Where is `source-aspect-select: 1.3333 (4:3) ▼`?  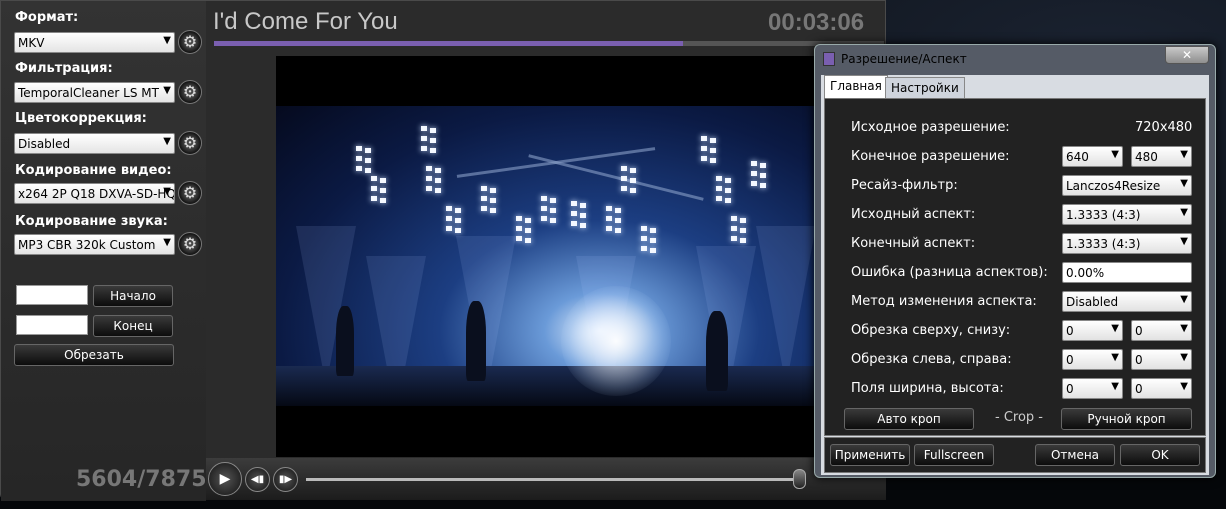 source-aspect-select: 1.3333 (4:3) ▼ is located at coordinates (1127, 214).